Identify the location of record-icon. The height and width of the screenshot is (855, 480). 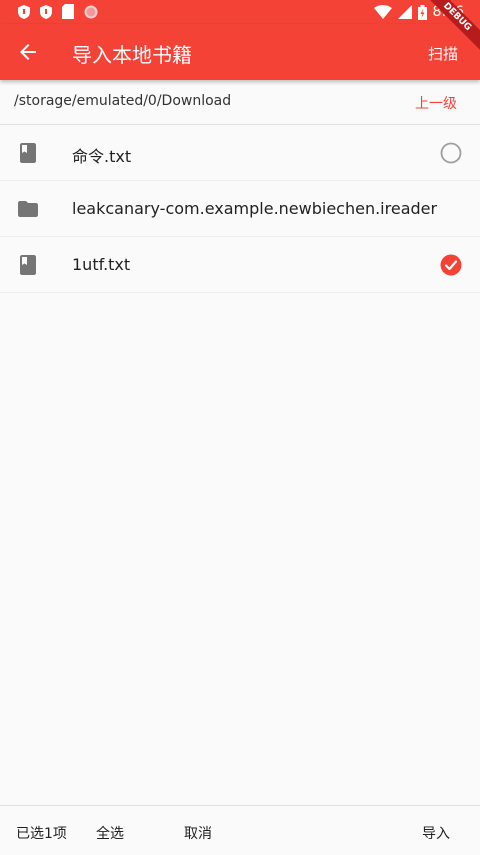
(91, 11).